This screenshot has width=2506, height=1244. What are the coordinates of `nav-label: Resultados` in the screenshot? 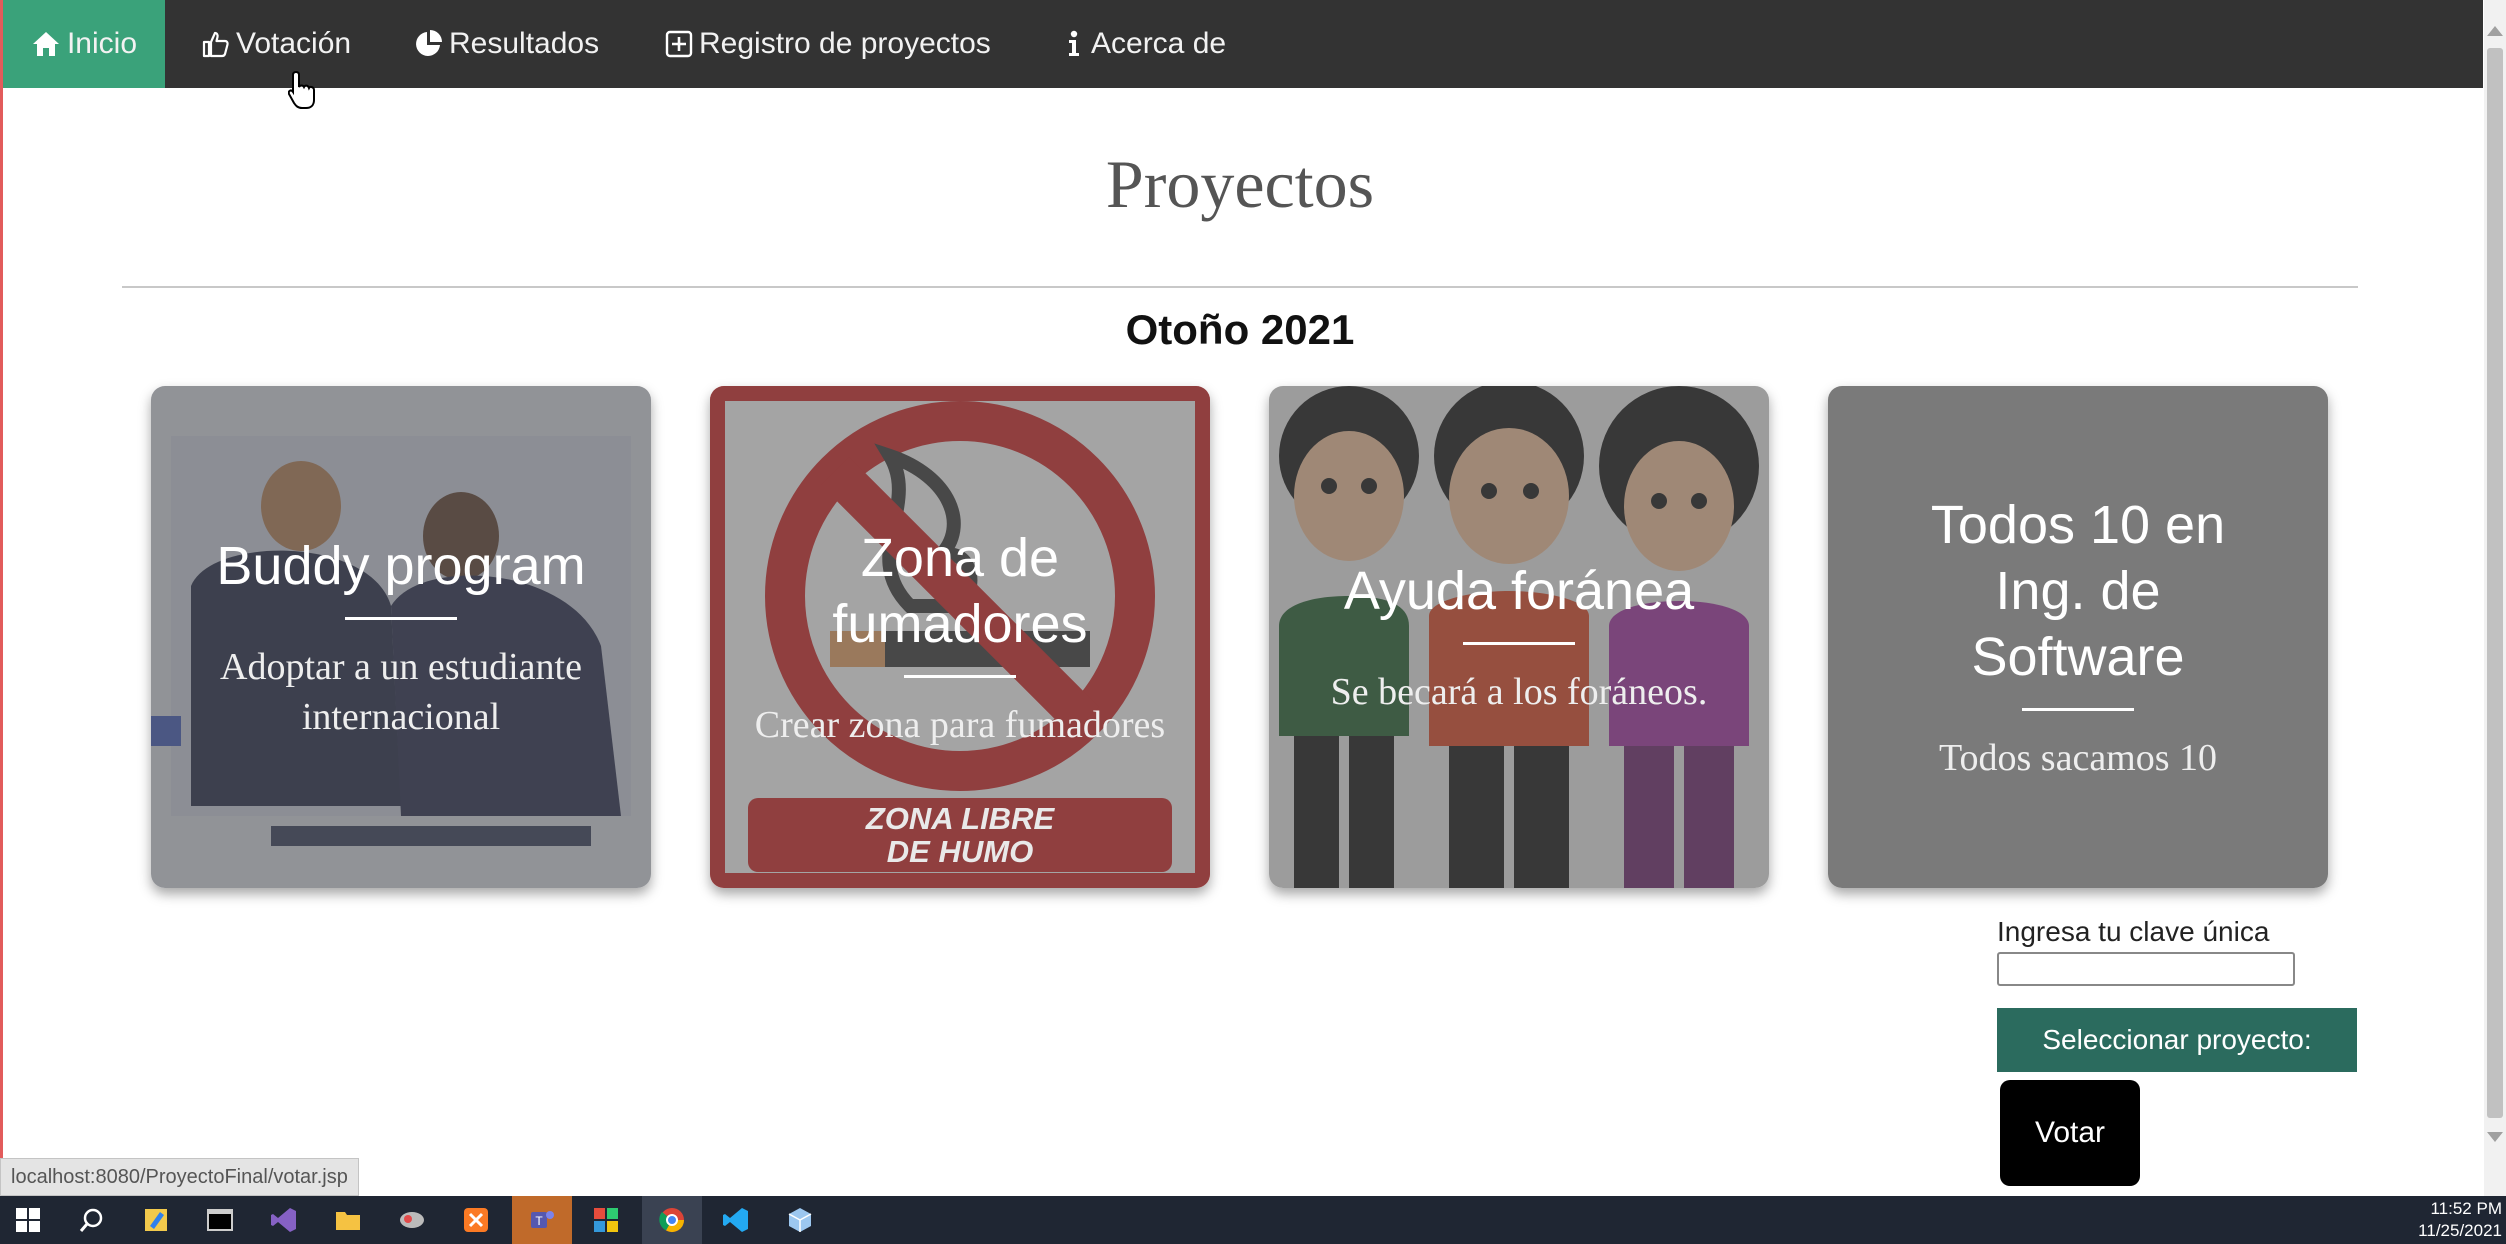 It's located at (524, 43).